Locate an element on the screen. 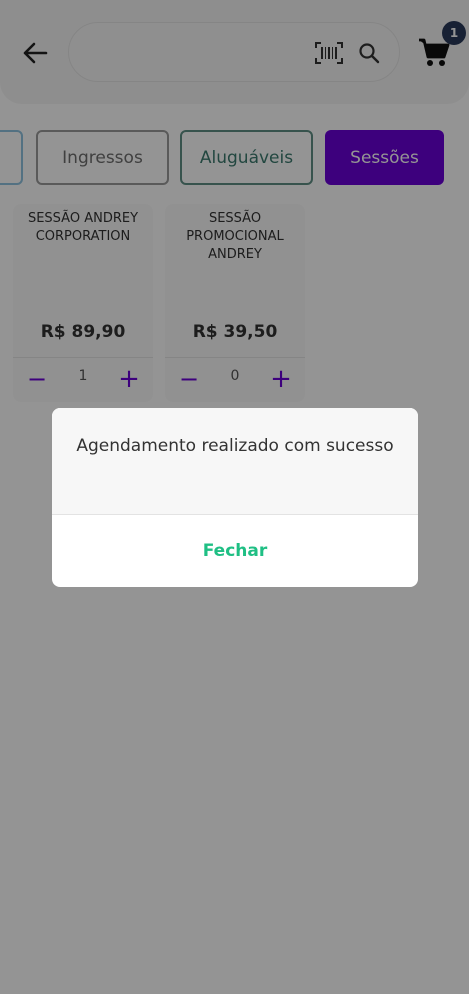  success-dialog: Agendamento realizado com sucesso Fechar is located at coordinates (235, 497).